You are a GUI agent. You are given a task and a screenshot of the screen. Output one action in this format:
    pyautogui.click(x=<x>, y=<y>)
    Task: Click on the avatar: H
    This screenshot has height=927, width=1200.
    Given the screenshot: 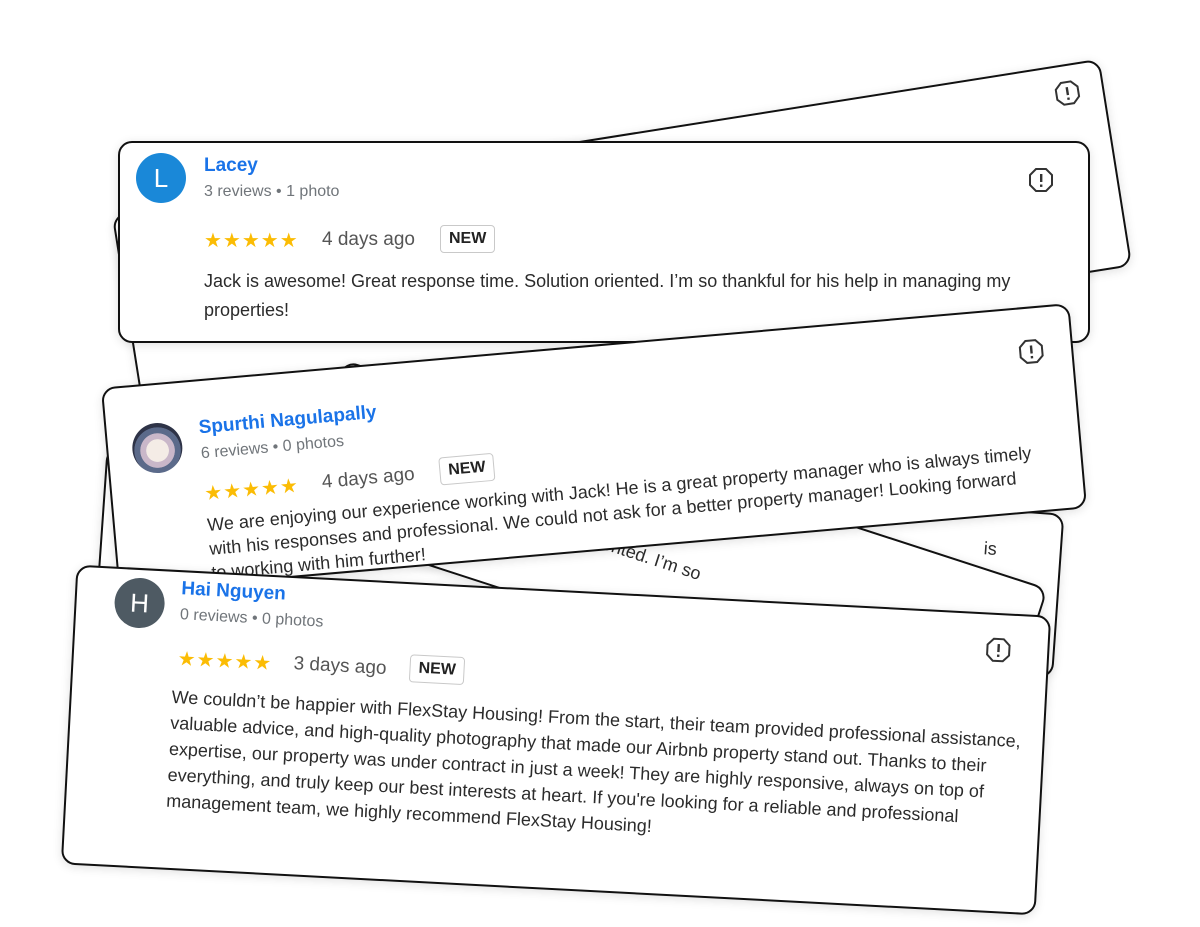 What is the action you would take?
    pyautogui.click(x=139, y=603)
    